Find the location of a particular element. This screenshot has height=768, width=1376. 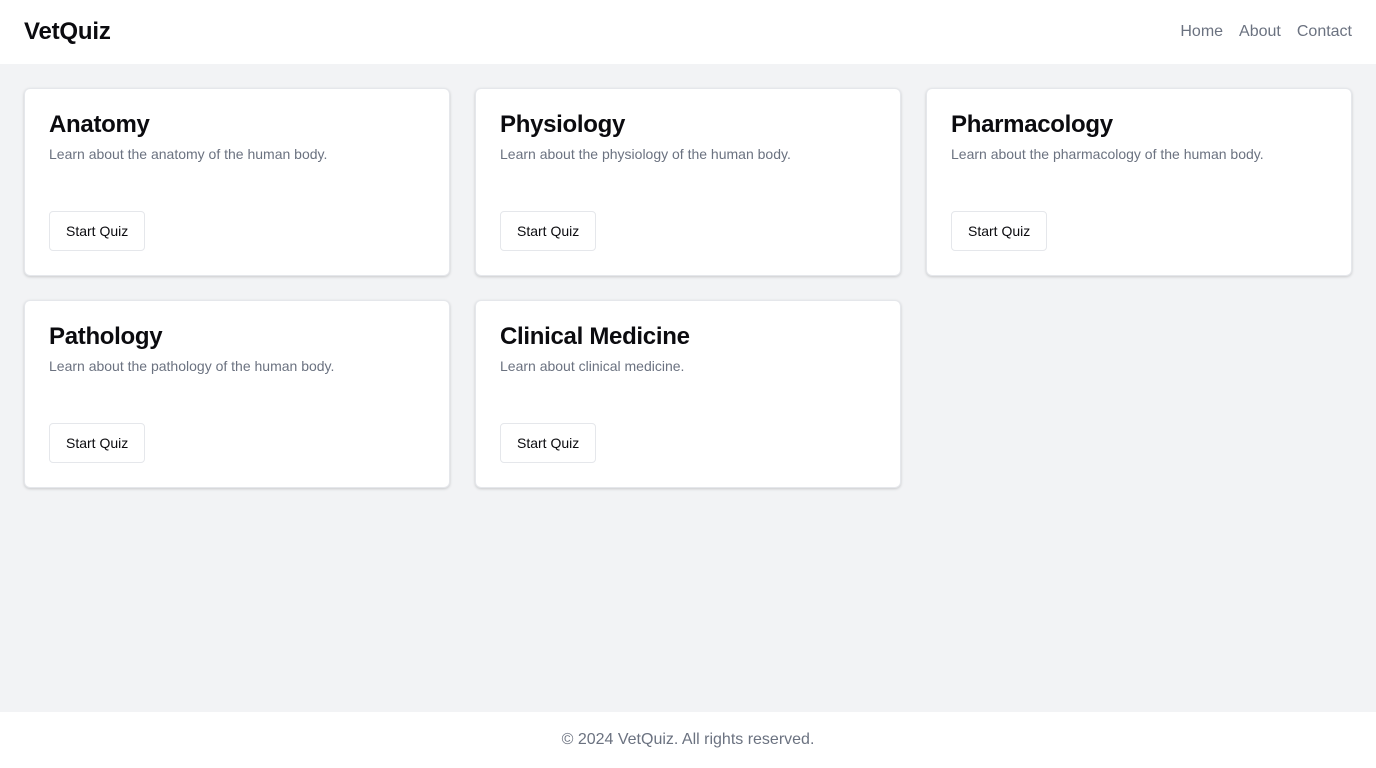

nav-link-contact: Contact is located at coordinates (1324, 32).